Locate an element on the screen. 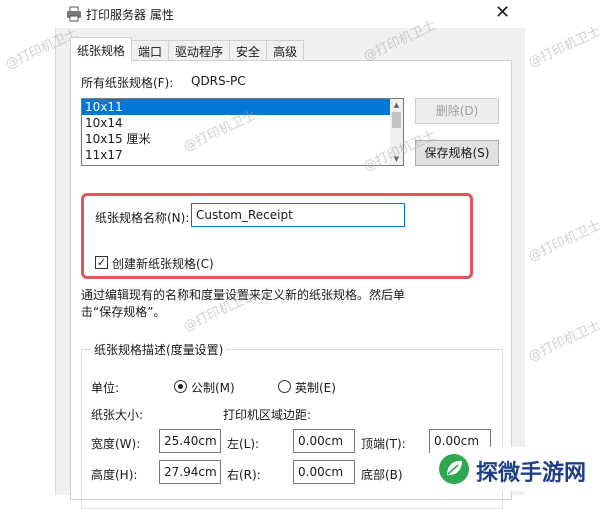 The width and height of the screenshot is (600, 509). measurements-group-label: 纸张规格描述(度量设置) is located at coordinates (159, 349).